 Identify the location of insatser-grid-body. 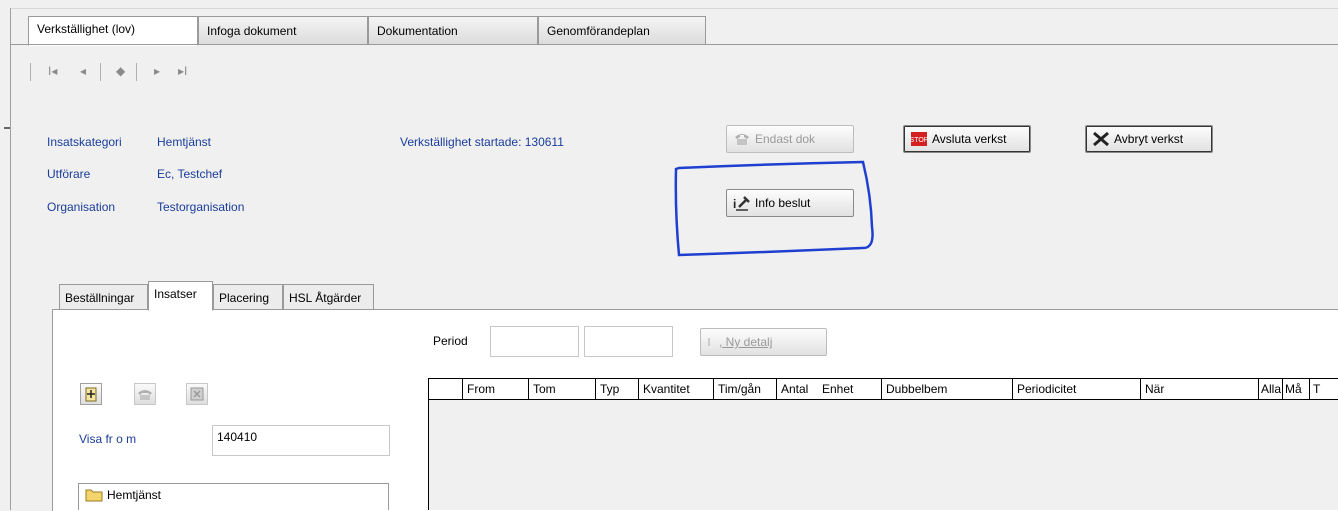
(883, 455).